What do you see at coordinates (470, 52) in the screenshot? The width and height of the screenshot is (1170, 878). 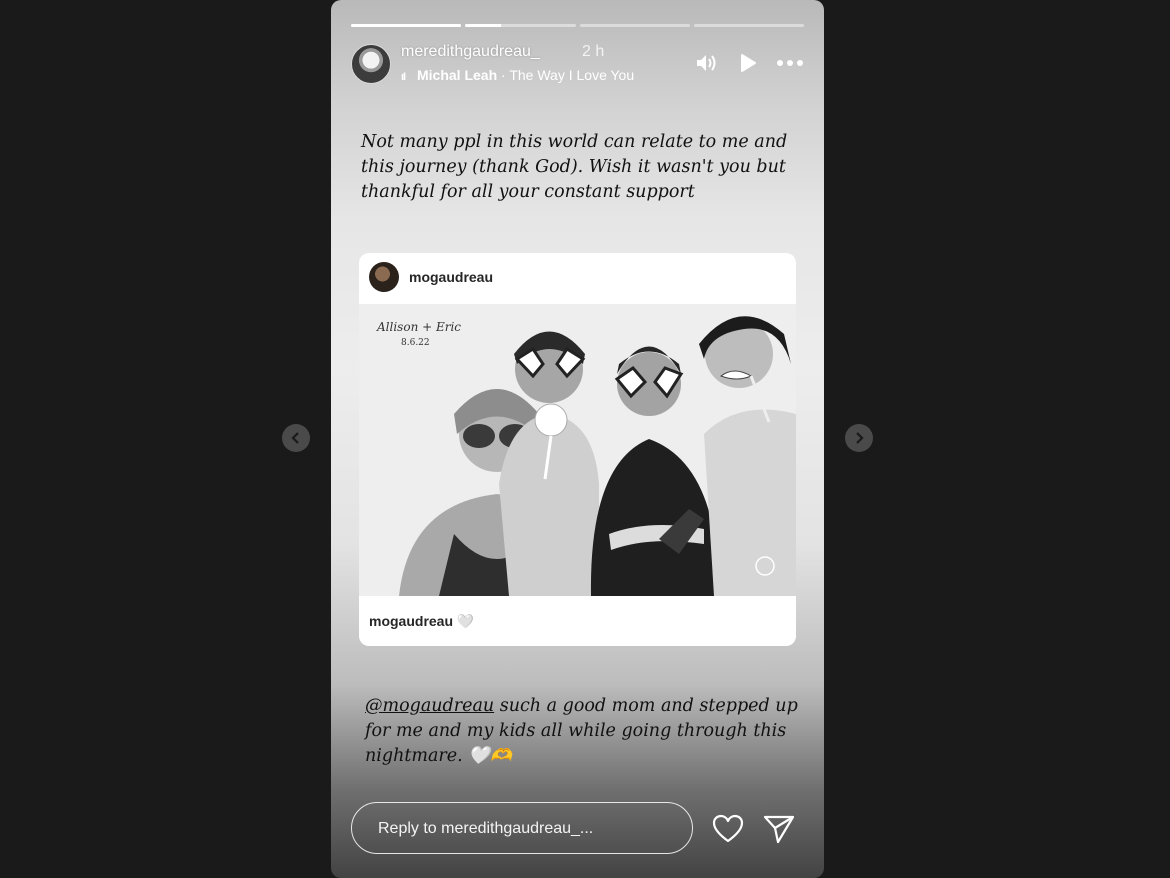 I see `story-username: meredithgaudreau_` at bounding box center [470, 52].